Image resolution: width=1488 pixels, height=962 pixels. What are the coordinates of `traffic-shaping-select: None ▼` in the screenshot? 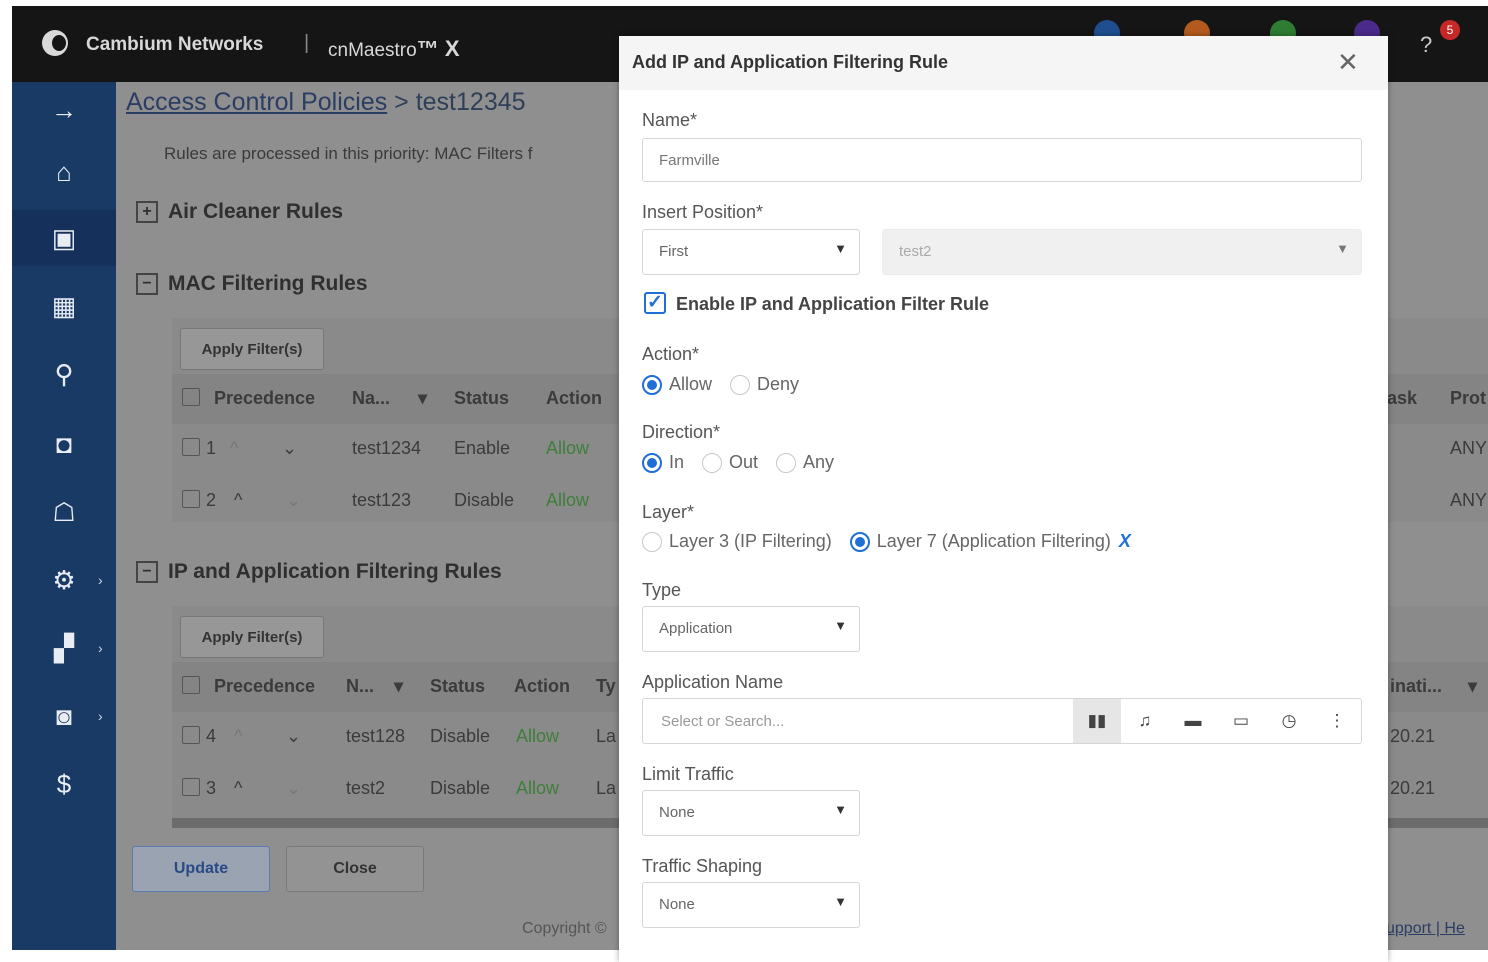 It's located at (751, 905).